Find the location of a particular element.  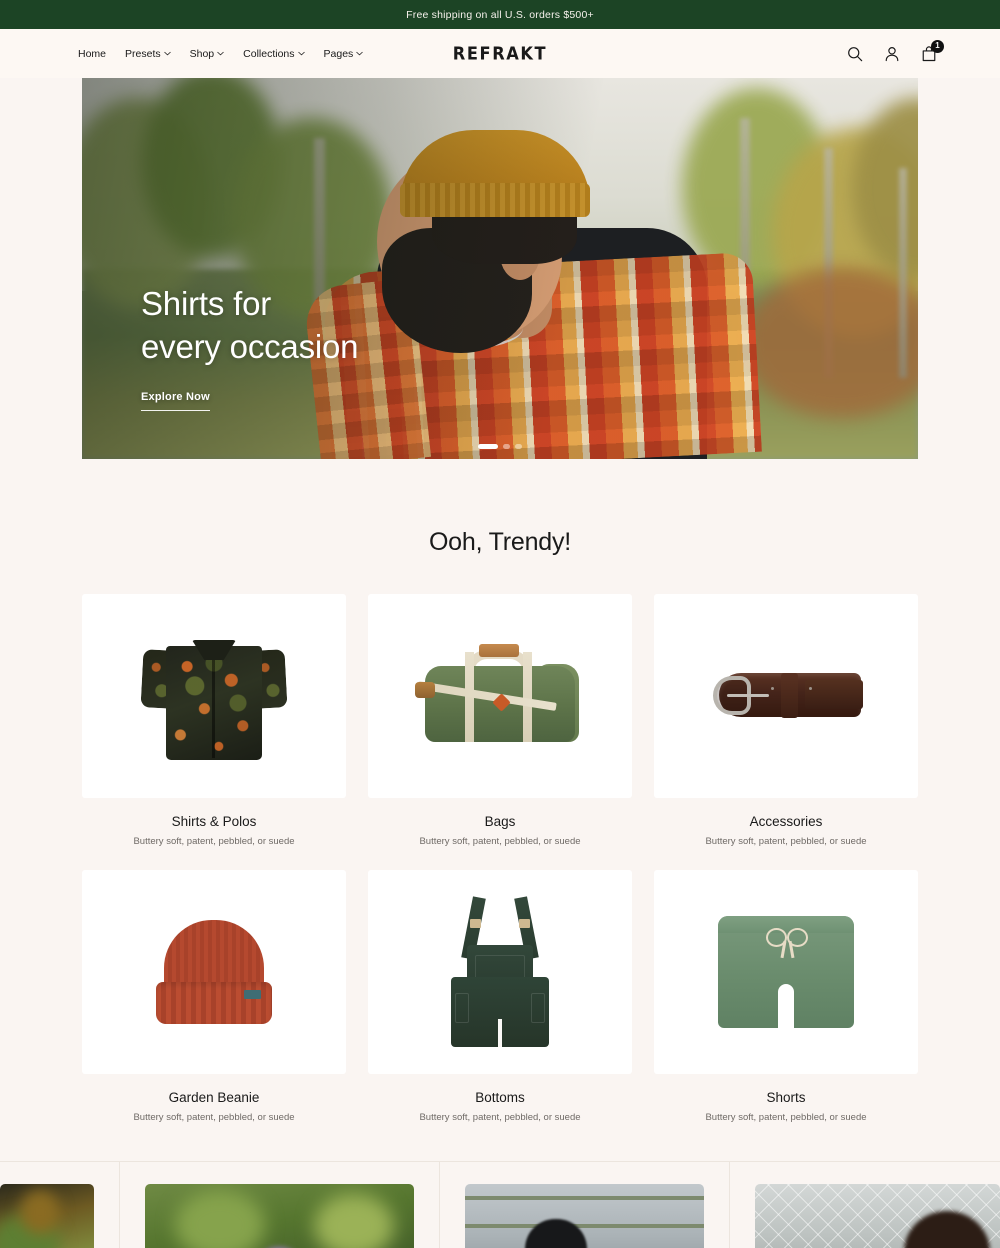

nav-item-shop: Shop is located at coordinates (207, 54).